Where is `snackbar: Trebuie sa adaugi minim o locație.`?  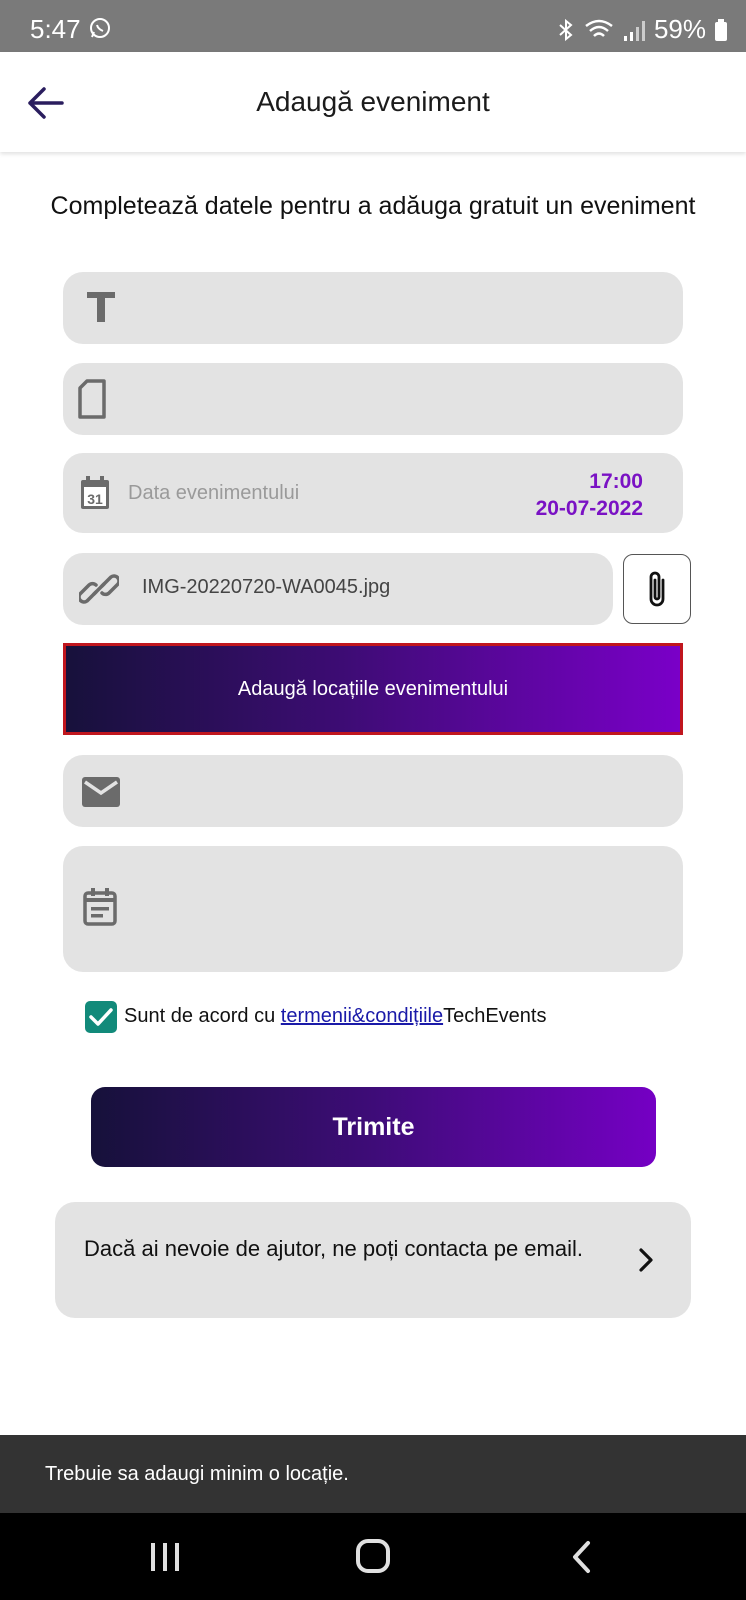
snackbar: Trebuie sa adaugi minim o locație. is located at coordinates (373, 1474).